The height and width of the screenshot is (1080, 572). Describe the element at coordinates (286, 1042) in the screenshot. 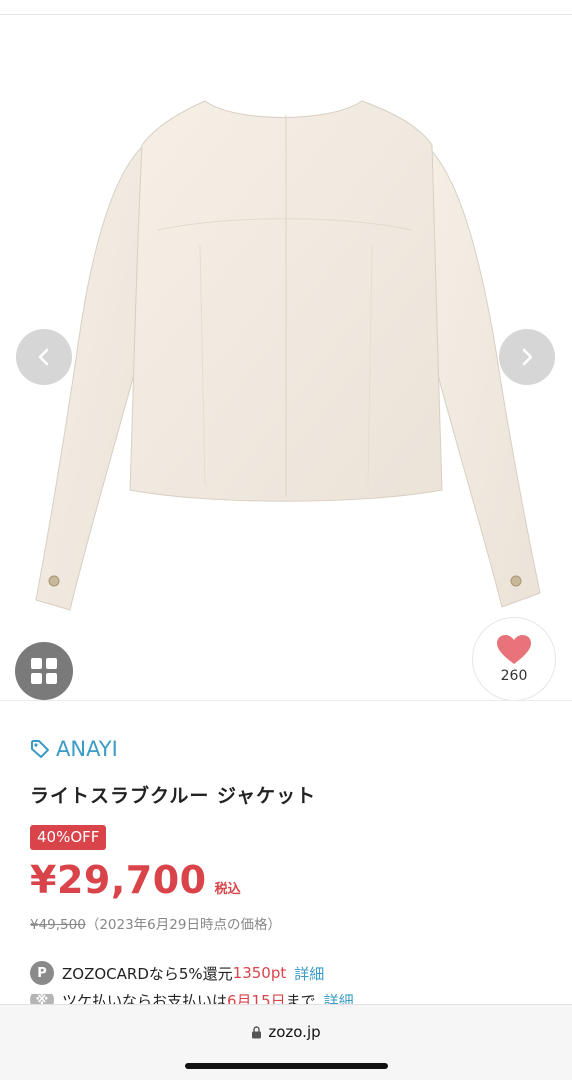

I see `browser-bottom-bar: zozo.jp` at that location.